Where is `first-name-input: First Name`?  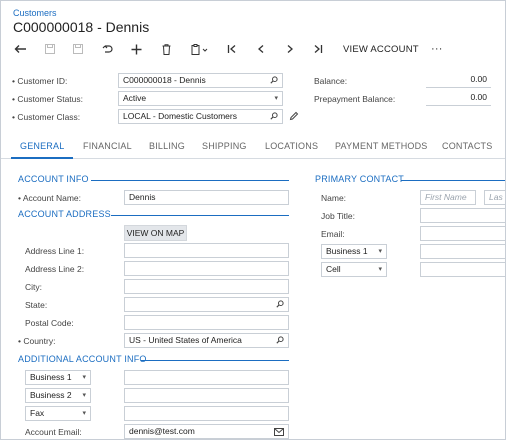
first-name-input: First Name is located at coordinates (448, 197).